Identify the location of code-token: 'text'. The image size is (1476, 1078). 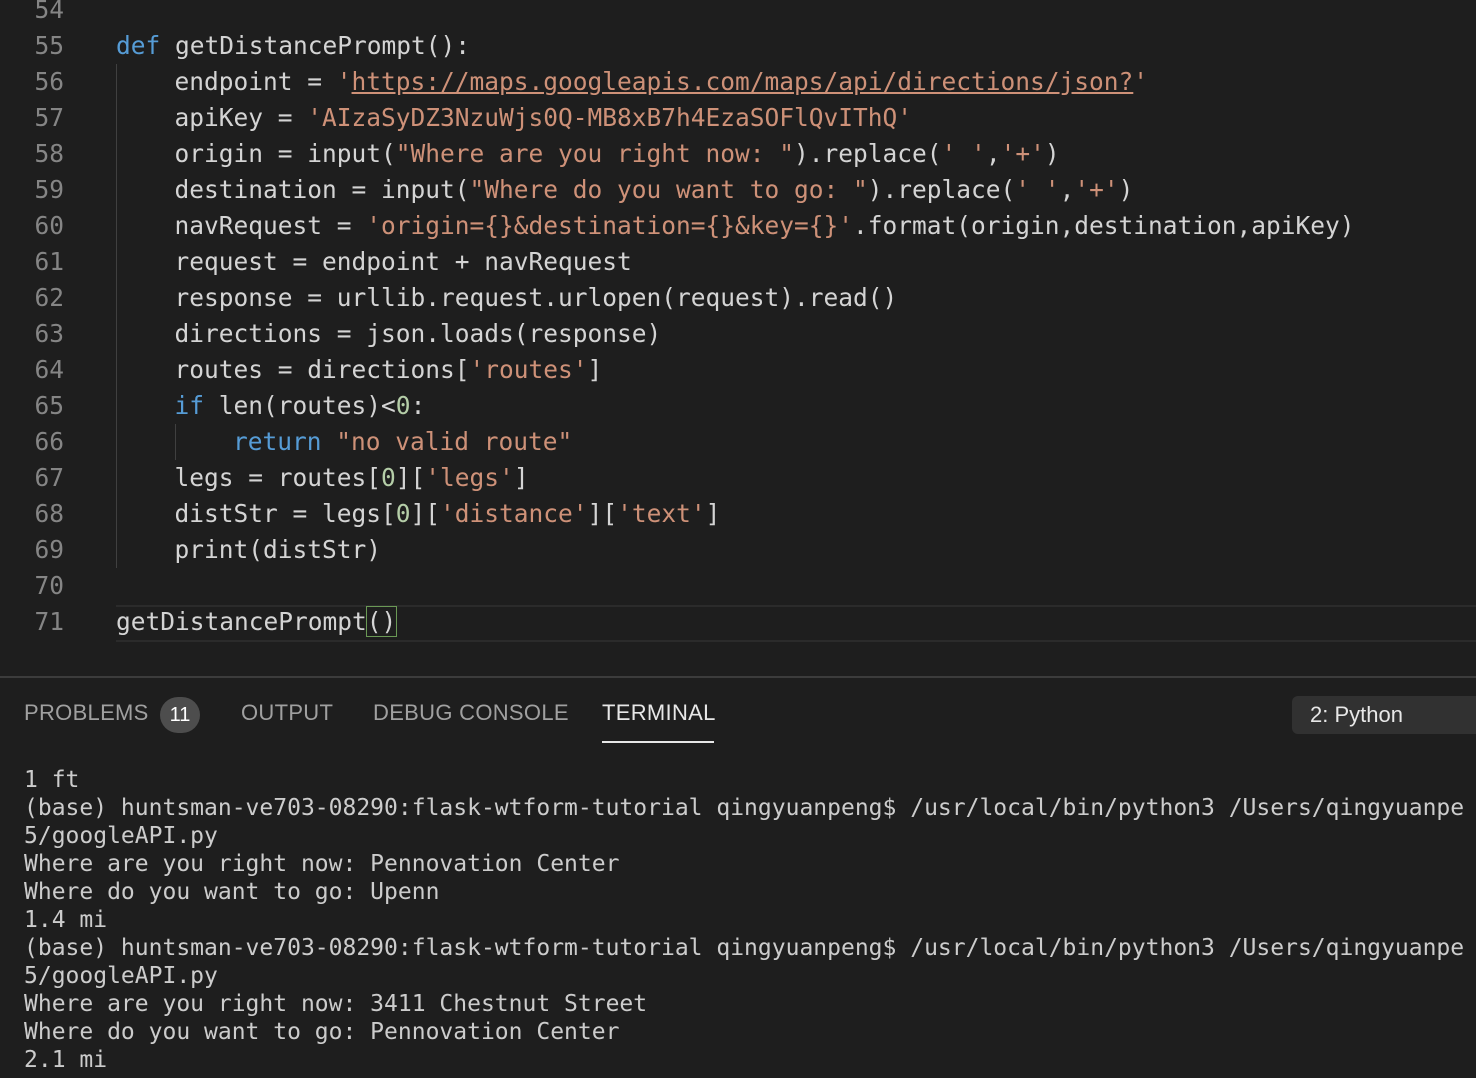
(661, 513).